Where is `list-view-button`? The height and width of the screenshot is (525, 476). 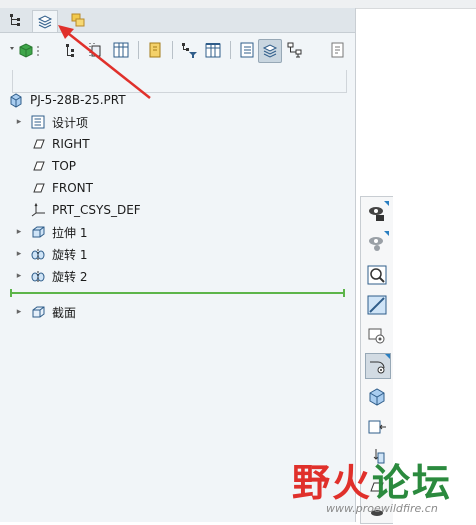
list-view-button is located at coordinates (247, 50).